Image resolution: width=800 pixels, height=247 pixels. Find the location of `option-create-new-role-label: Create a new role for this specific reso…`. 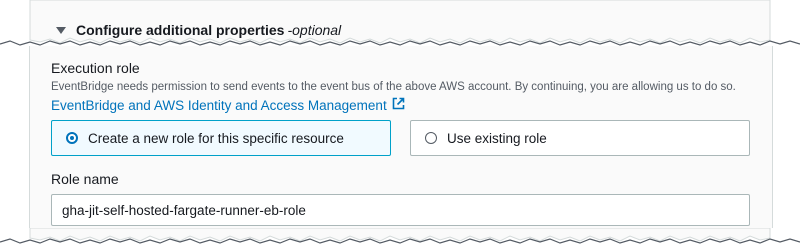

option-create-new-role-label: Create a new role for this specific reso… is located at coordinates (216, 138).